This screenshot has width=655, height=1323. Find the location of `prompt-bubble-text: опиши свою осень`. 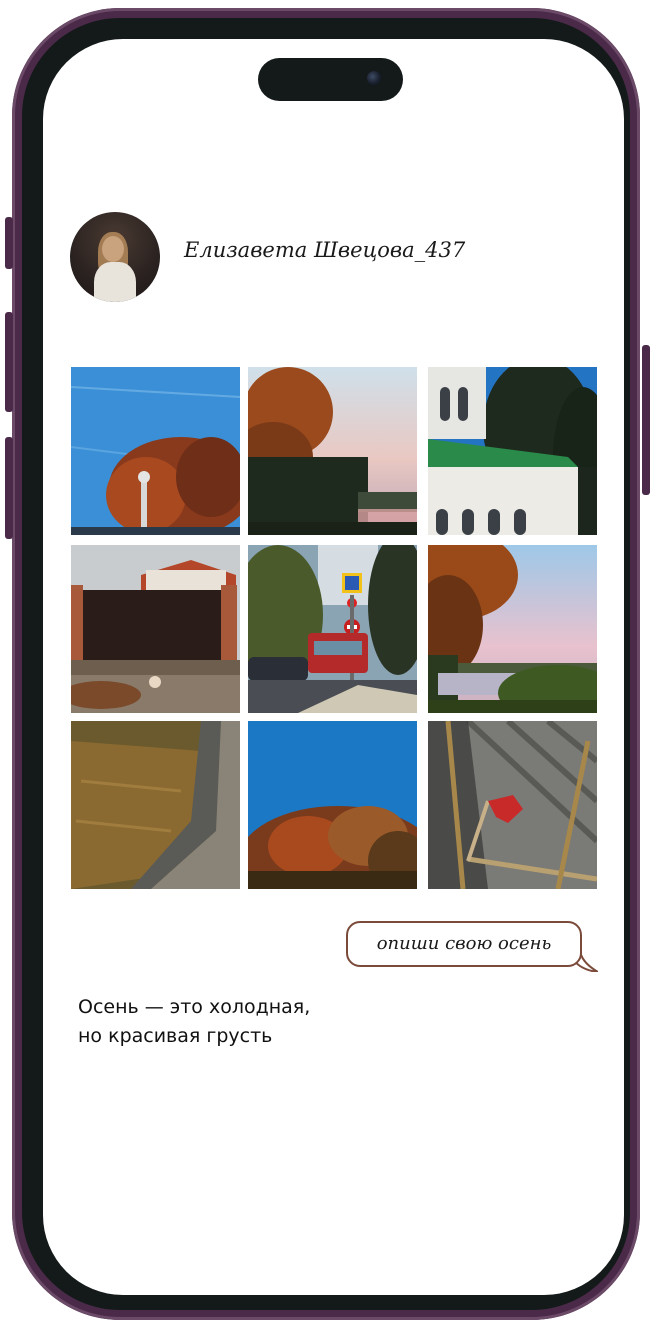

prompt-bubble-text: опиши свою осень is located at coordinates (464, 943).